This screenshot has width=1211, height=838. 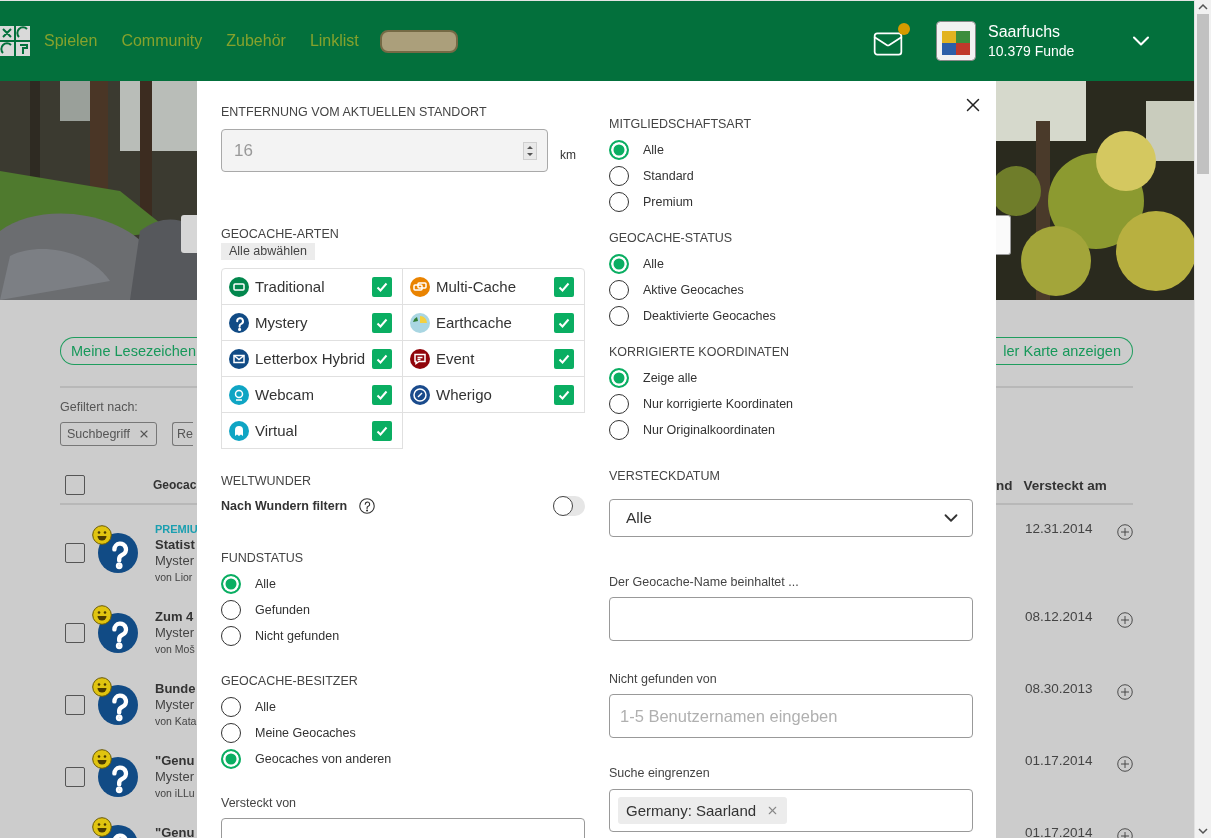 What do you see at coordinates (709, 316) in the screenshot?
I see `radio-label: Deaktivierte Geocaches` at bounding box center [709, 316].